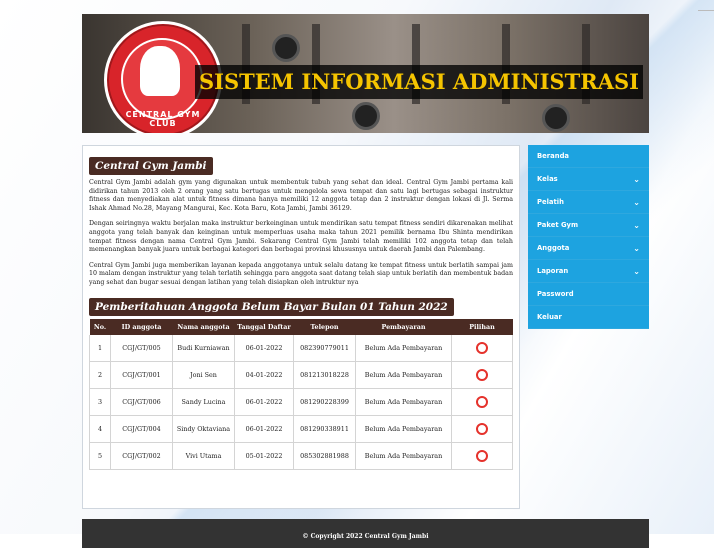  I want to click on cell-no: 3, so click(100, 402).